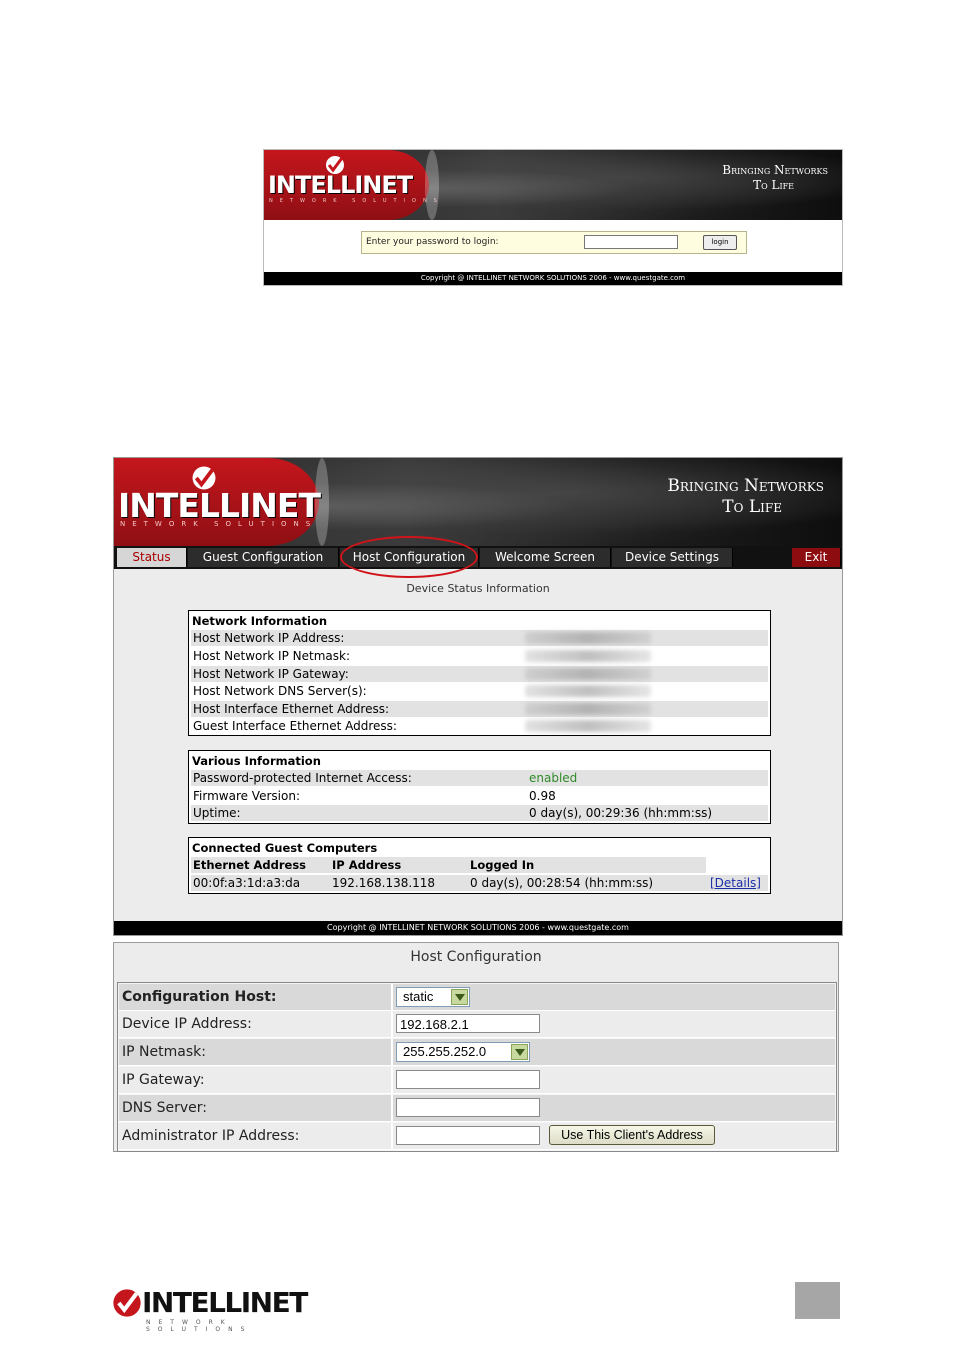 Image resolution: width=953 pixels, height=1352 pixels. Describe the element at coordinates (479, 656) in the screenshot. I see `table-row: Host Network IP Netmask:` at that location.